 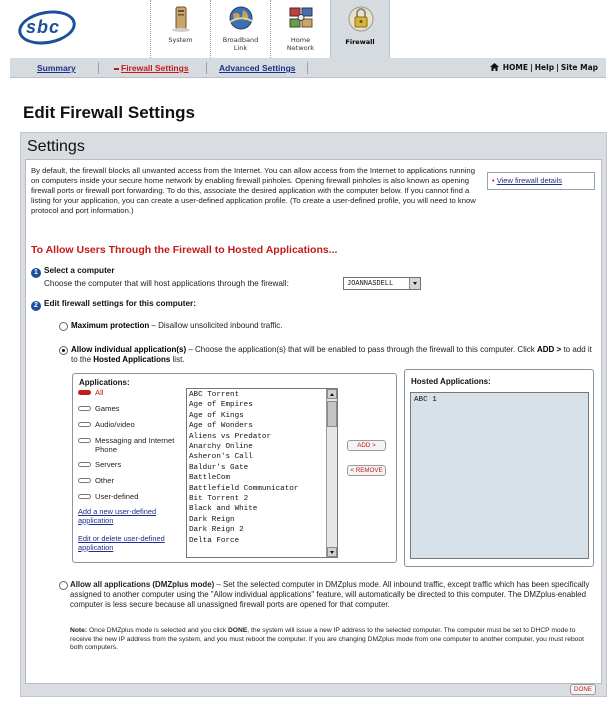 I want to click on category-messaging: Messaging and Internet Phone, so click(x=134, y=445).